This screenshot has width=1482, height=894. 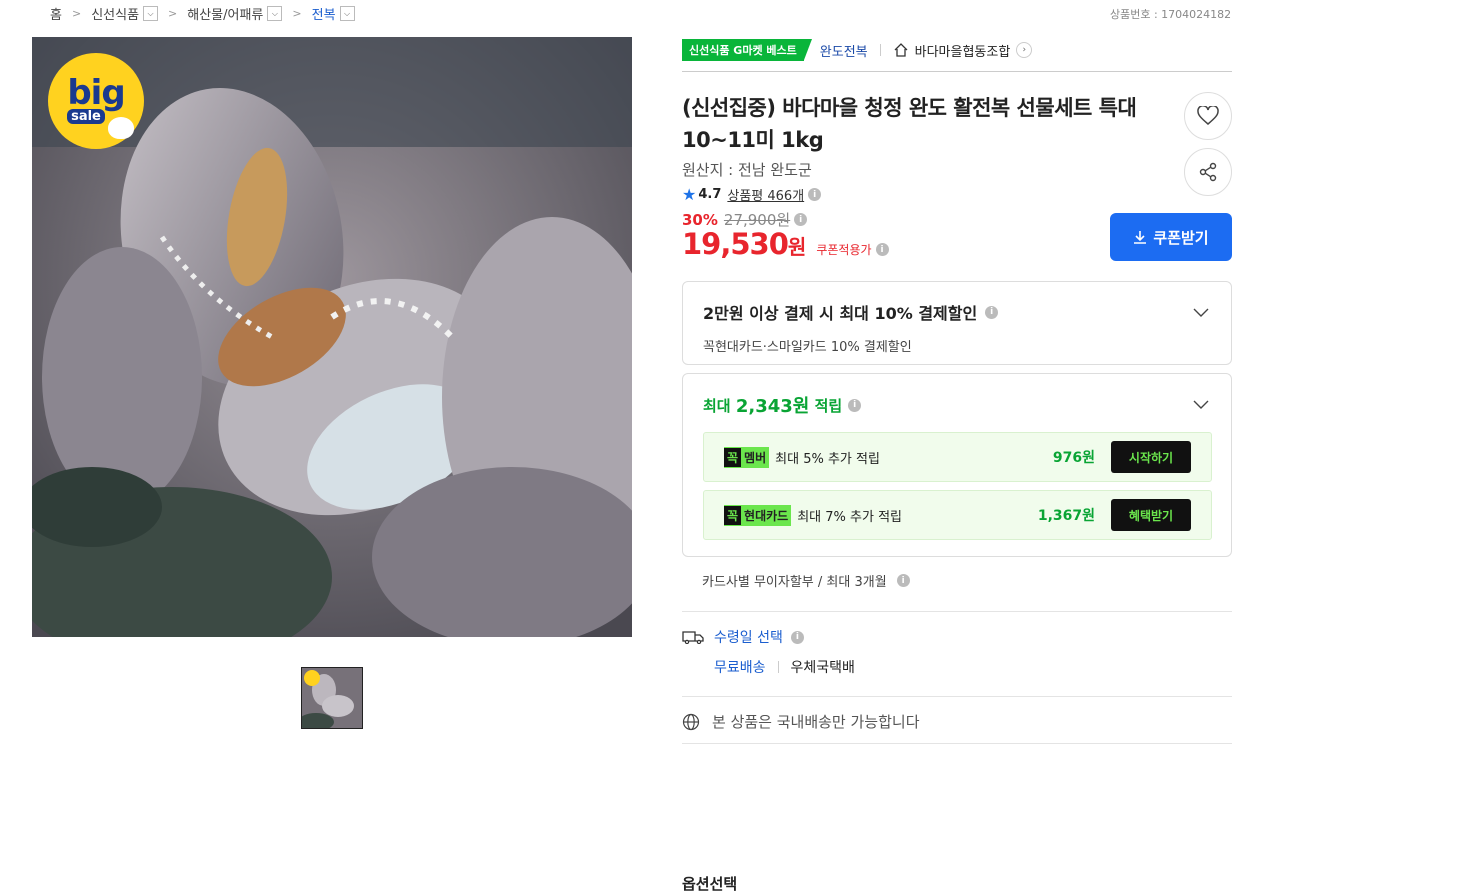 What do you see at coordinates (768, 667) in the screenshot?
I see `shipping-row: 무료배송 우체국택배` at bounding box center [768, 667].